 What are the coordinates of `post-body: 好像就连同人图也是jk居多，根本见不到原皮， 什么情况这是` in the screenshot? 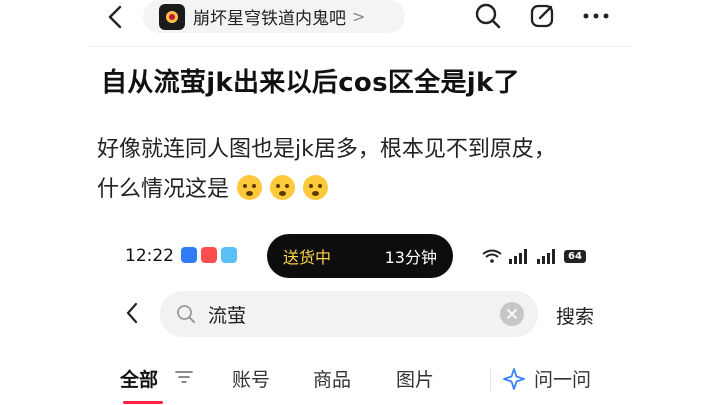 It's located at (357, 170).